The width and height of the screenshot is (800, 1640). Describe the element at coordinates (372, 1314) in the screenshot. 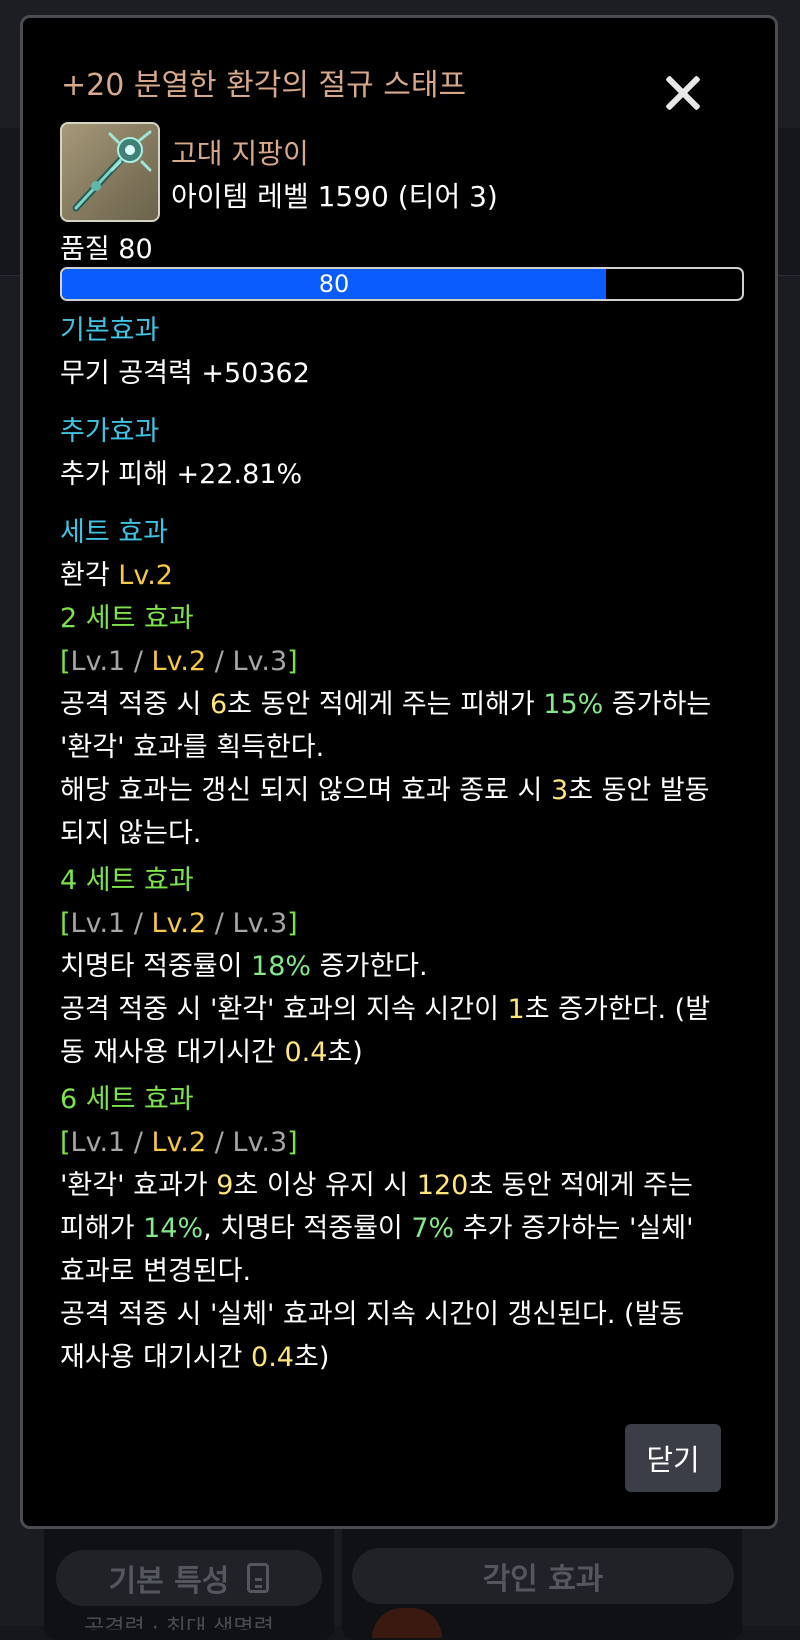

I see `set6-desc-4: 공격 적중 시 '실체' 효과의 지속 시간이 갱신된다. (발동` at that location.